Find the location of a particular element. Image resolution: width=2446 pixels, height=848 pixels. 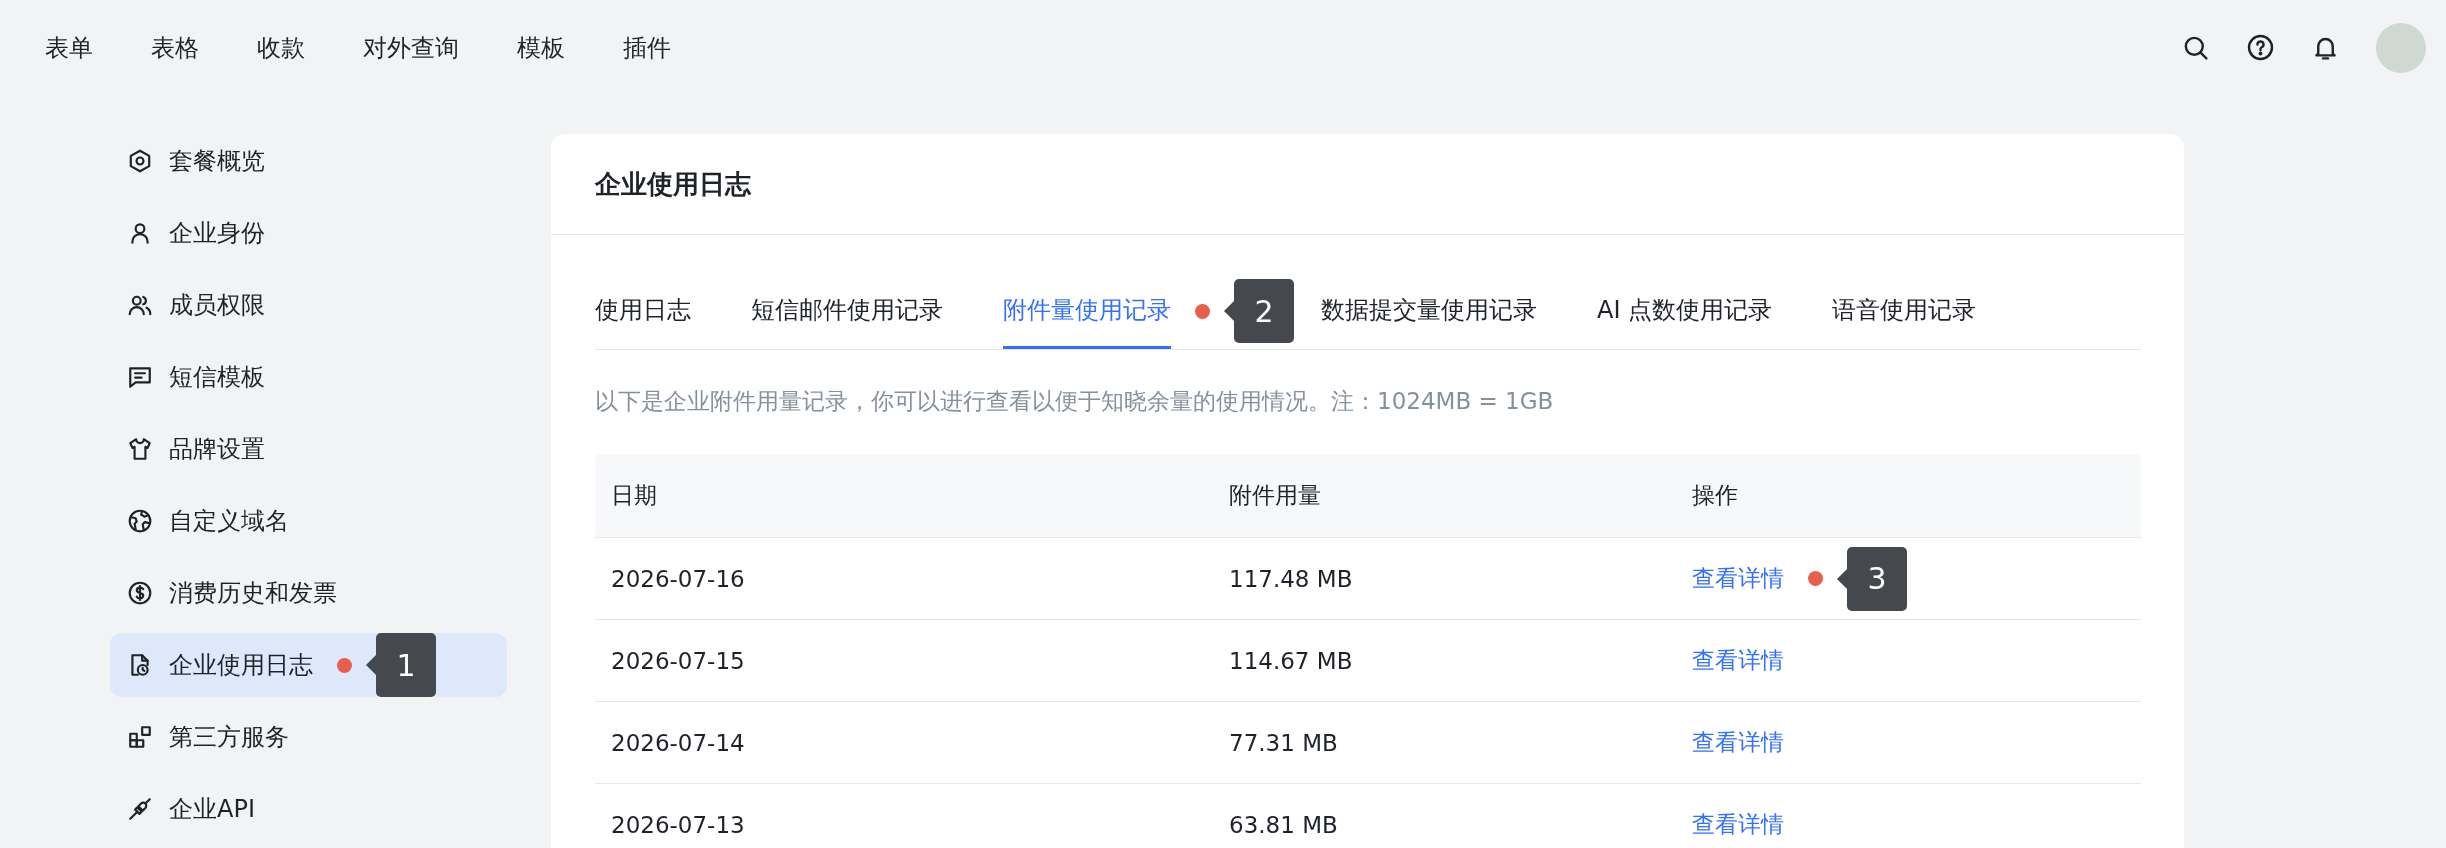

sidebar-item: 品牌设置 is located at coordinates (308, 449).